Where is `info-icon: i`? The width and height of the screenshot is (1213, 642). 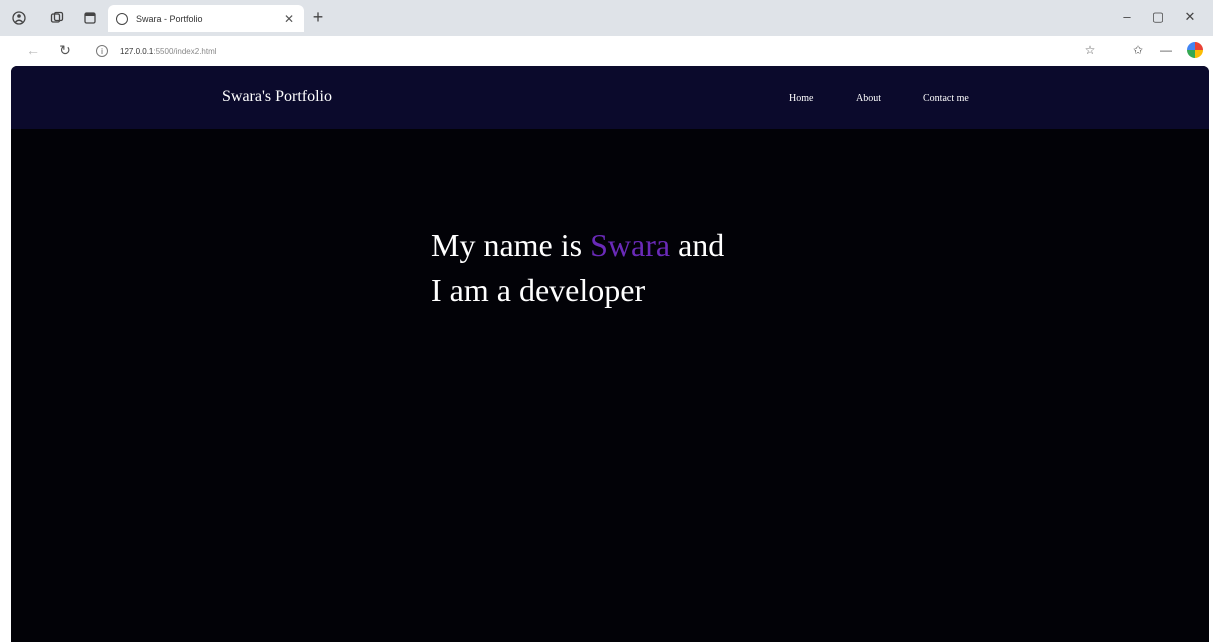
info-icon: i is located at coordinates (102, 51).